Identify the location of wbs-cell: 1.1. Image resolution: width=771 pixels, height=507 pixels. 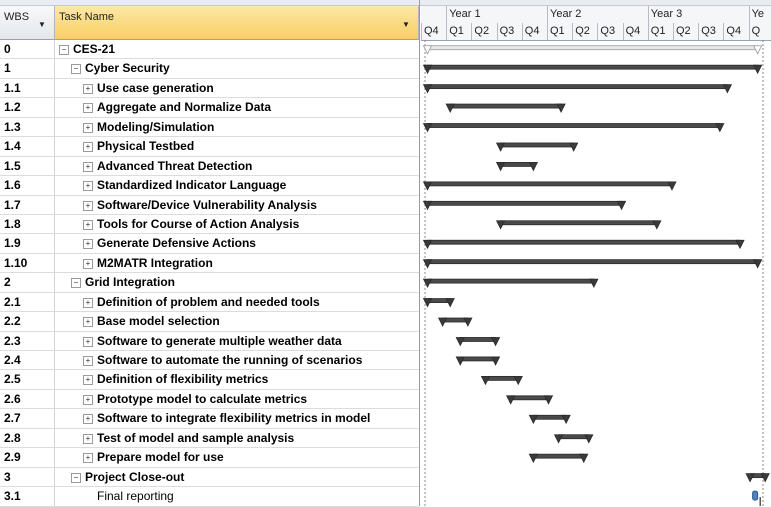
(27, 88).